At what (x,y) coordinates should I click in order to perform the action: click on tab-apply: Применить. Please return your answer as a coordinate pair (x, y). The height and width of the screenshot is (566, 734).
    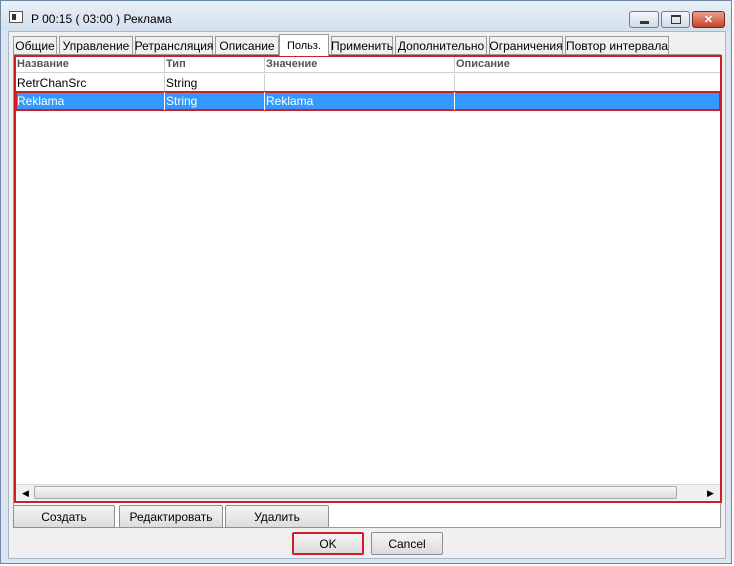
    Looking at the image, I should click on (362, 45).